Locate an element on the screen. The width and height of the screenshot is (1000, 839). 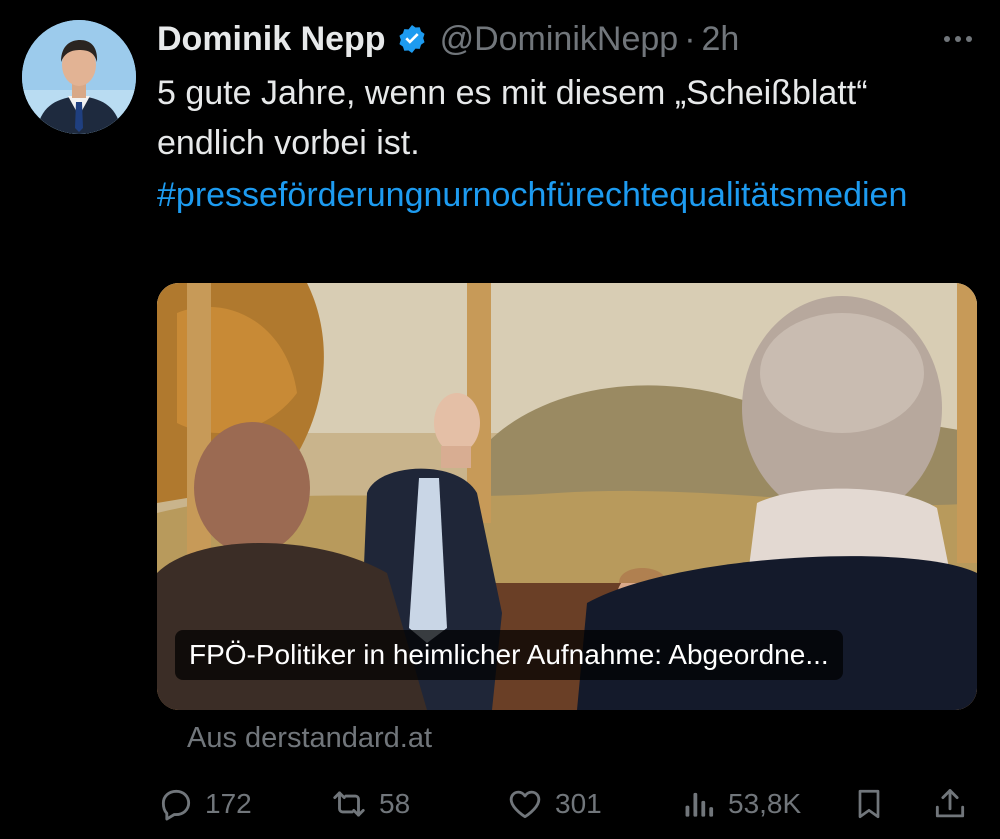
bookmark-button is located at coordinates (874, 804).